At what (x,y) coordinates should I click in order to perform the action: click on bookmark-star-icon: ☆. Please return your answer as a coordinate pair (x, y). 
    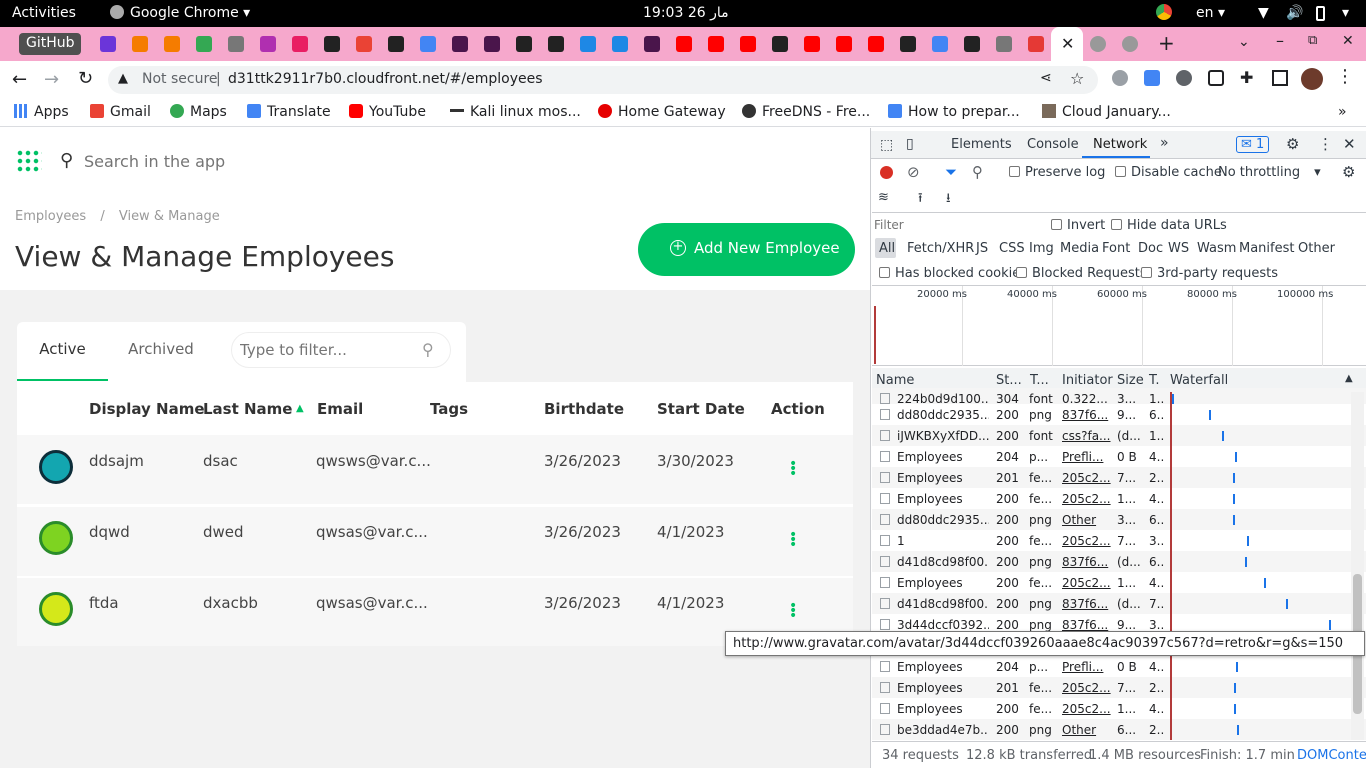
    Looking at the image, I should click on (1077, 78).